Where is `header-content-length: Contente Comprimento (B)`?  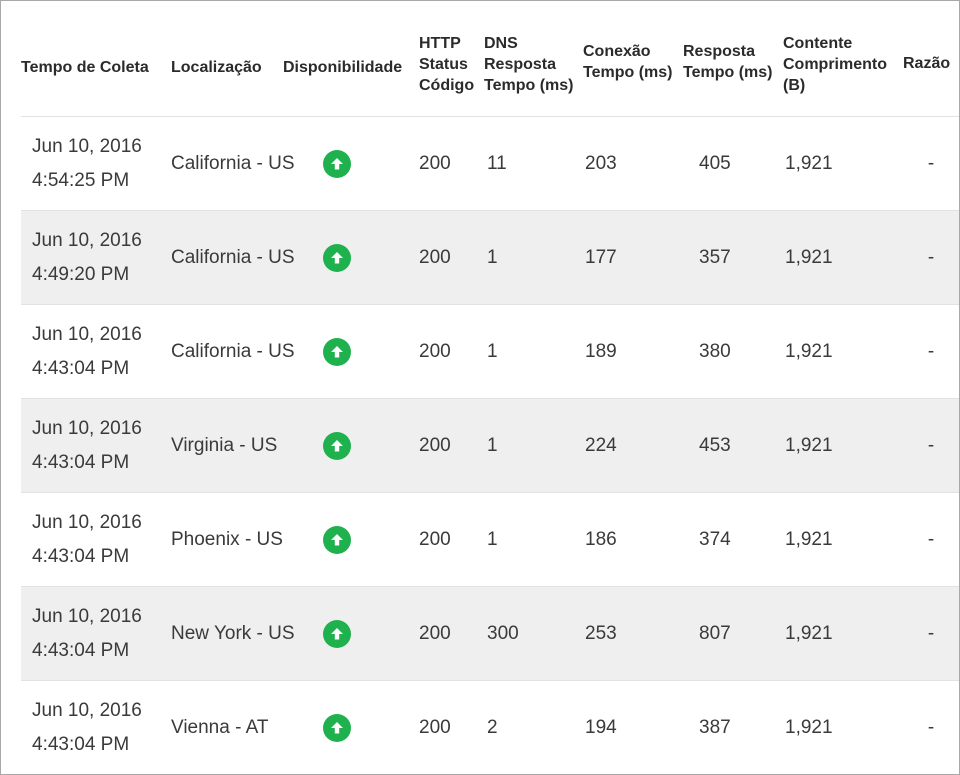 header-content-length: Contente Comprimento (B) is located at coordinates (843, 74).